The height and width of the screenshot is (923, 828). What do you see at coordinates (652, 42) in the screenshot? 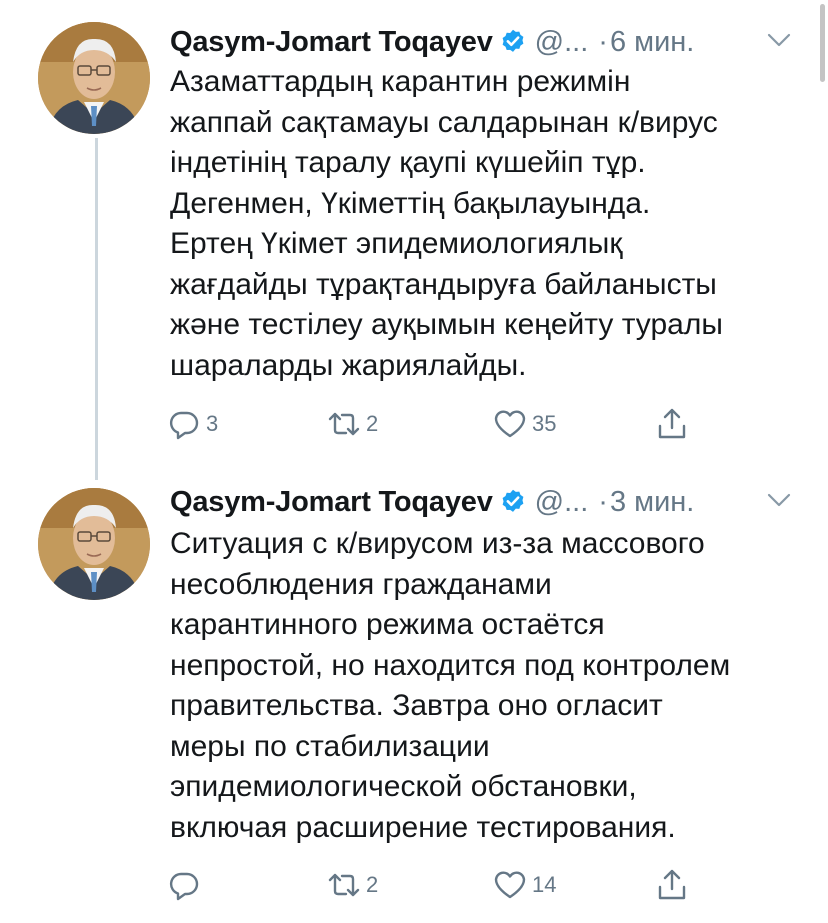
I see `timestamp: 6 мин.` at bounding box center [652, 42].